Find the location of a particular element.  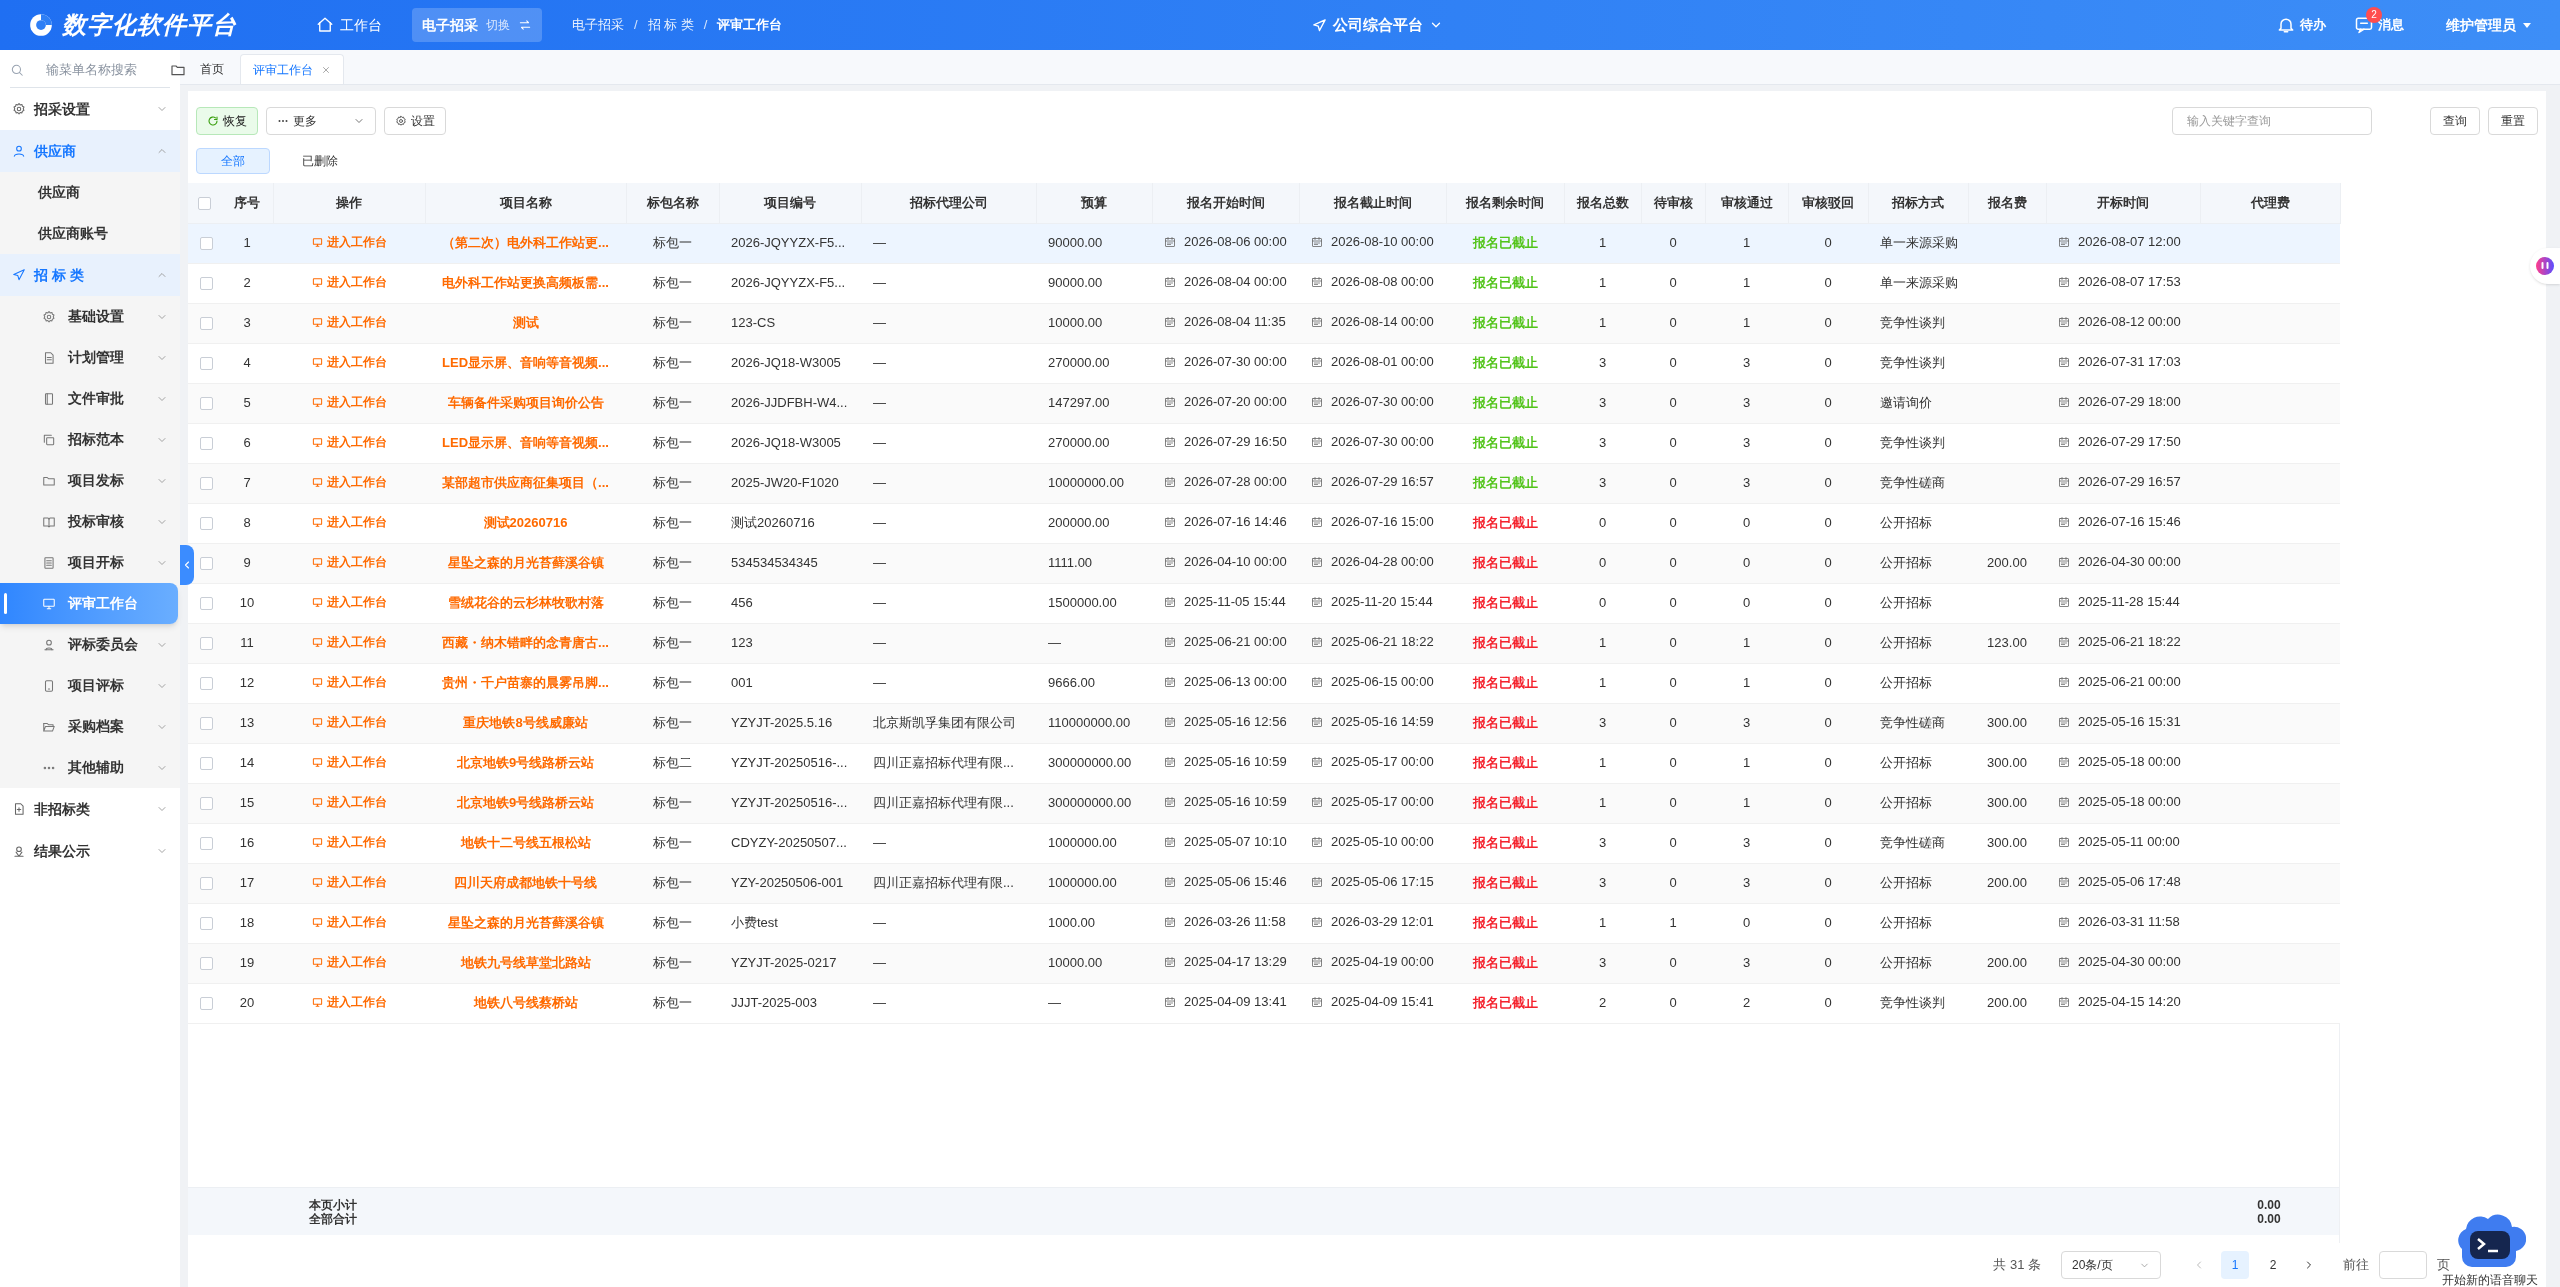

platform-selector: 公司综合平台 is located at coordinates (1378, 25).